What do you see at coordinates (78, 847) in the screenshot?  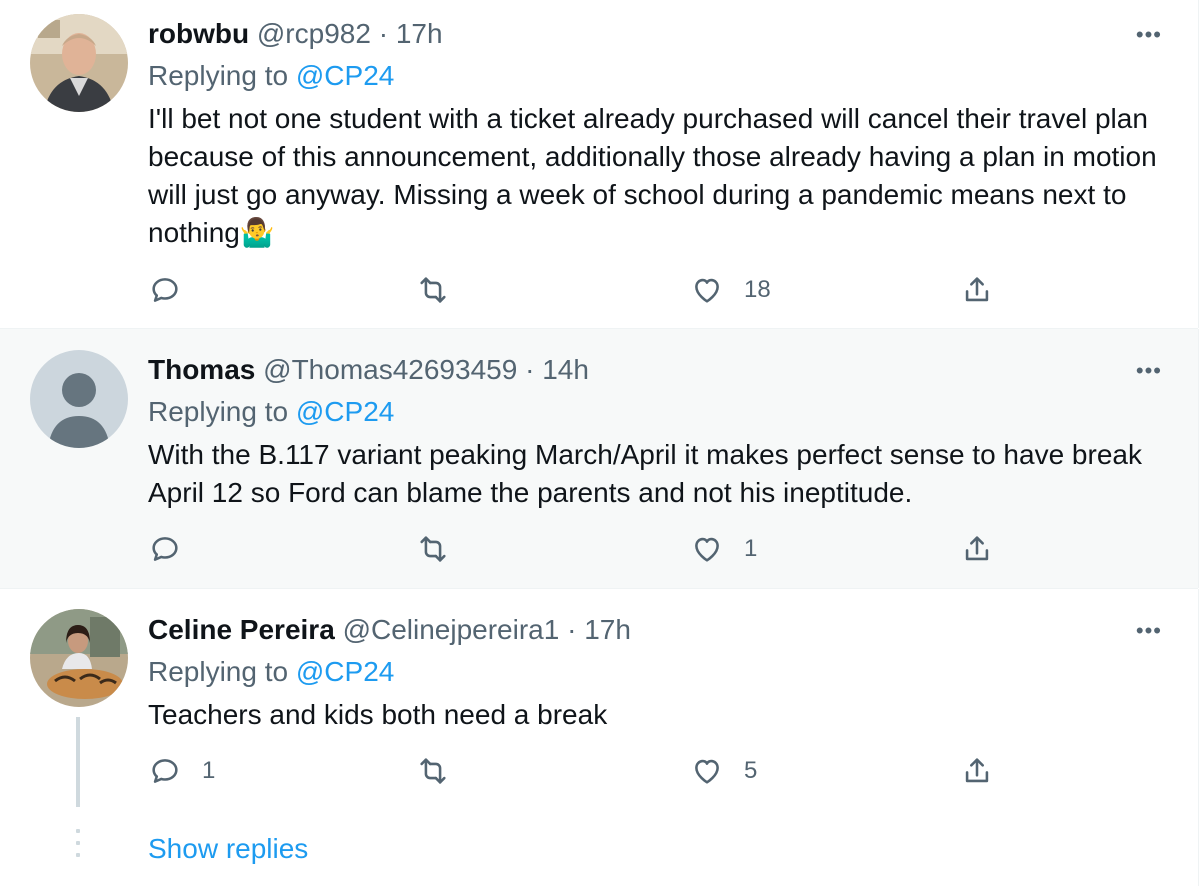 I see `thread-dotted-line` at bounding box center [78, 847].